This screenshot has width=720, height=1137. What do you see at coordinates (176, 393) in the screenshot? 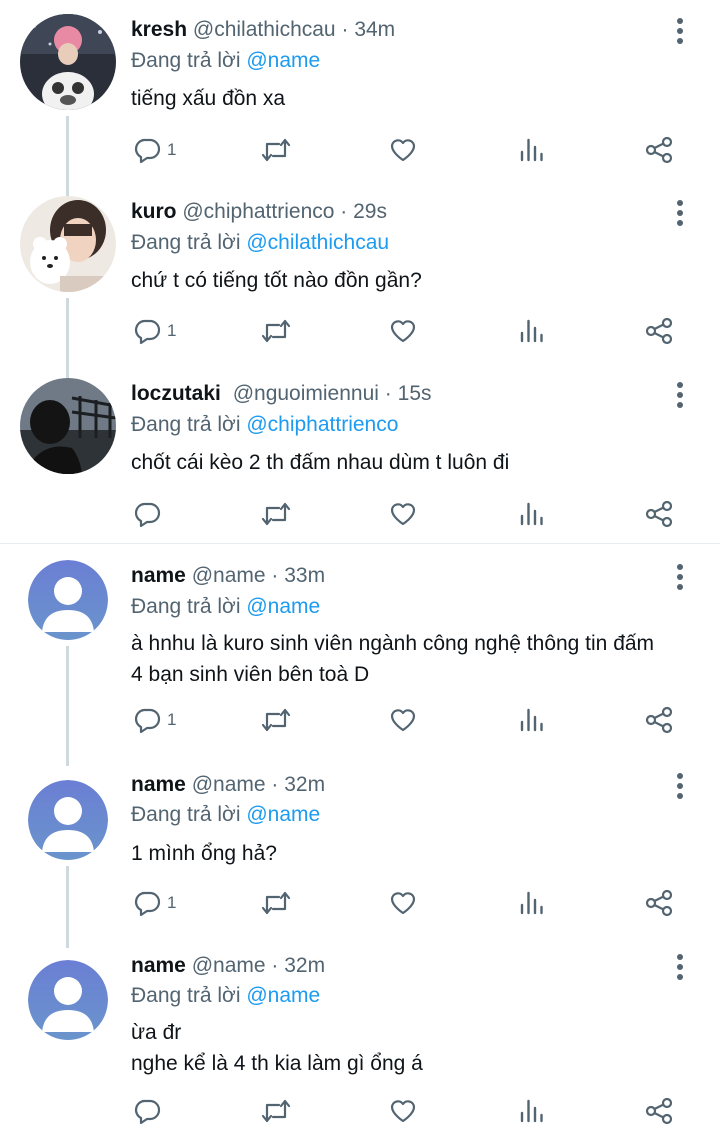
I see `display-name: loczutaki` at bounding box center [176, 393].